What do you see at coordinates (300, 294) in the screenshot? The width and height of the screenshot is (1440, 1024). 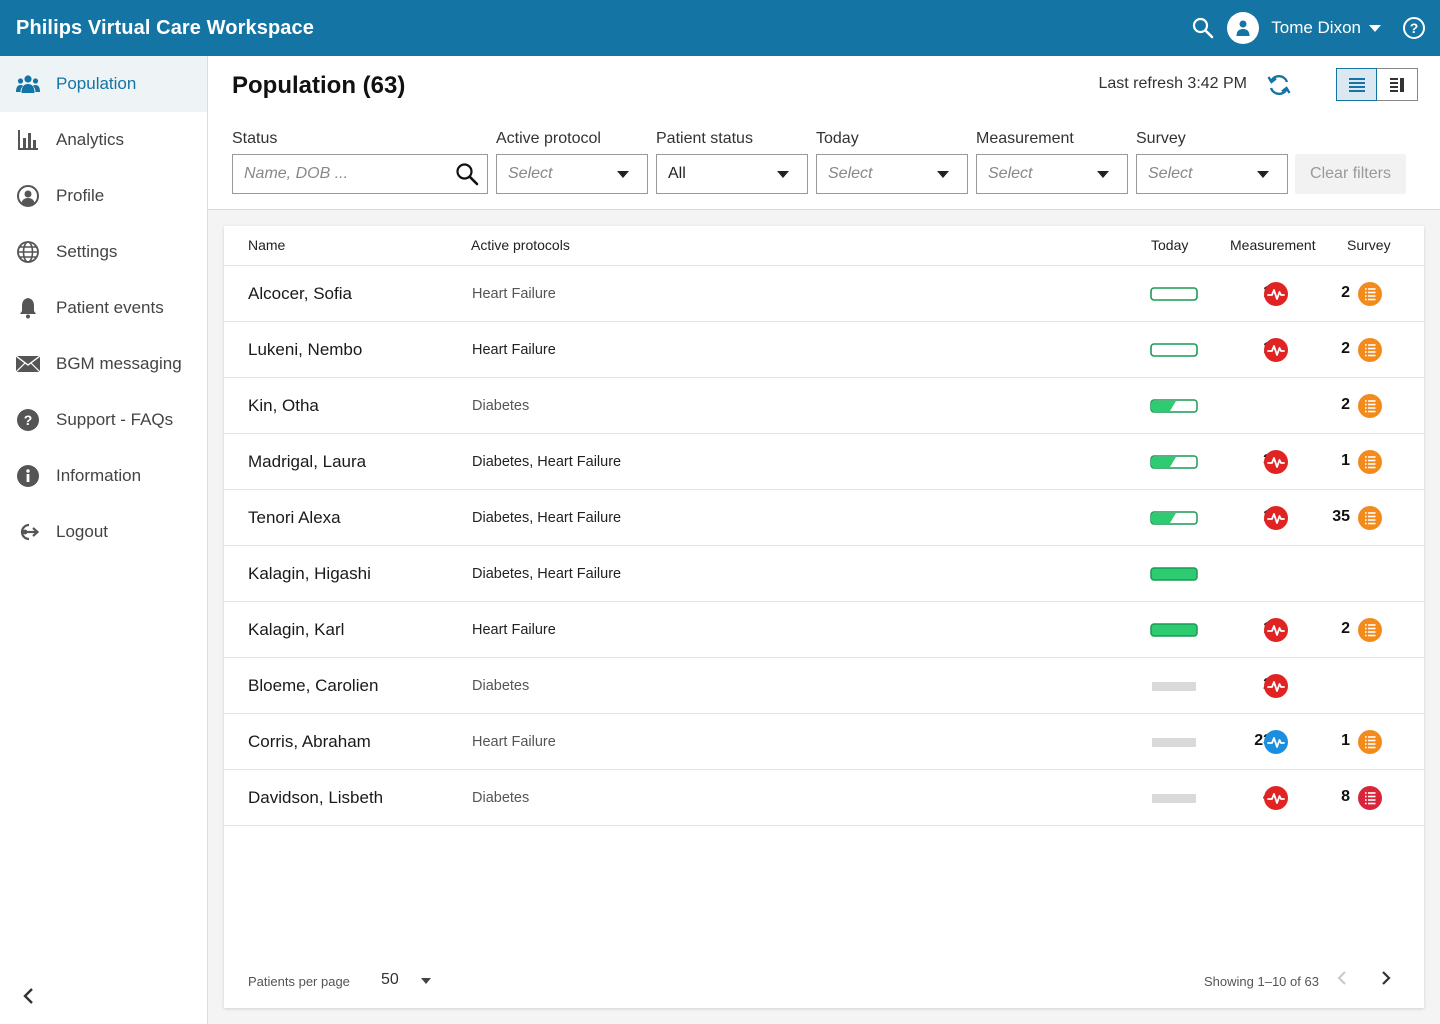 I see `patient-name: Alcocer, Sofia` at bounding box center [300, 294].